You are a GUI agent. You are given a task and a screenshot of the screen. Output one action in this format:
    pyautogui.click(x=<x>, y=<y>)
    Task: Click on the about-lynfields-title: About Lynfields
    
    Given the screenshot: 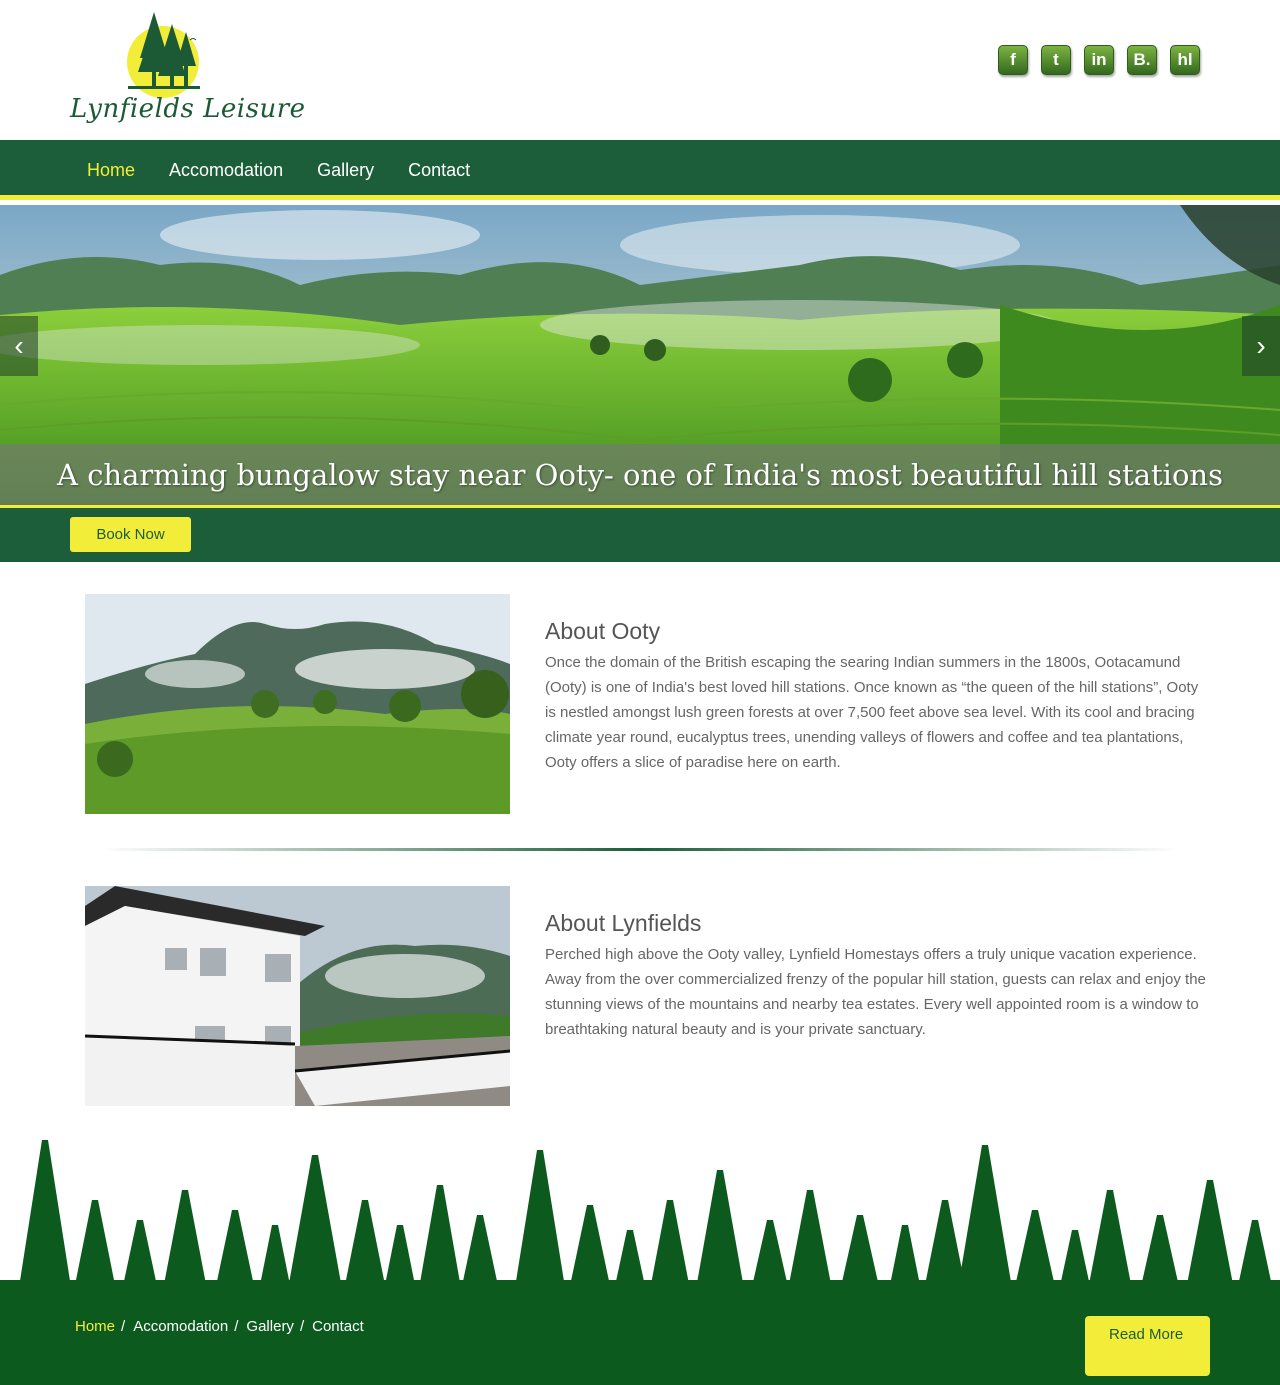 What is the action you would take?
    pyautogui.click(x=623, y=923)
    